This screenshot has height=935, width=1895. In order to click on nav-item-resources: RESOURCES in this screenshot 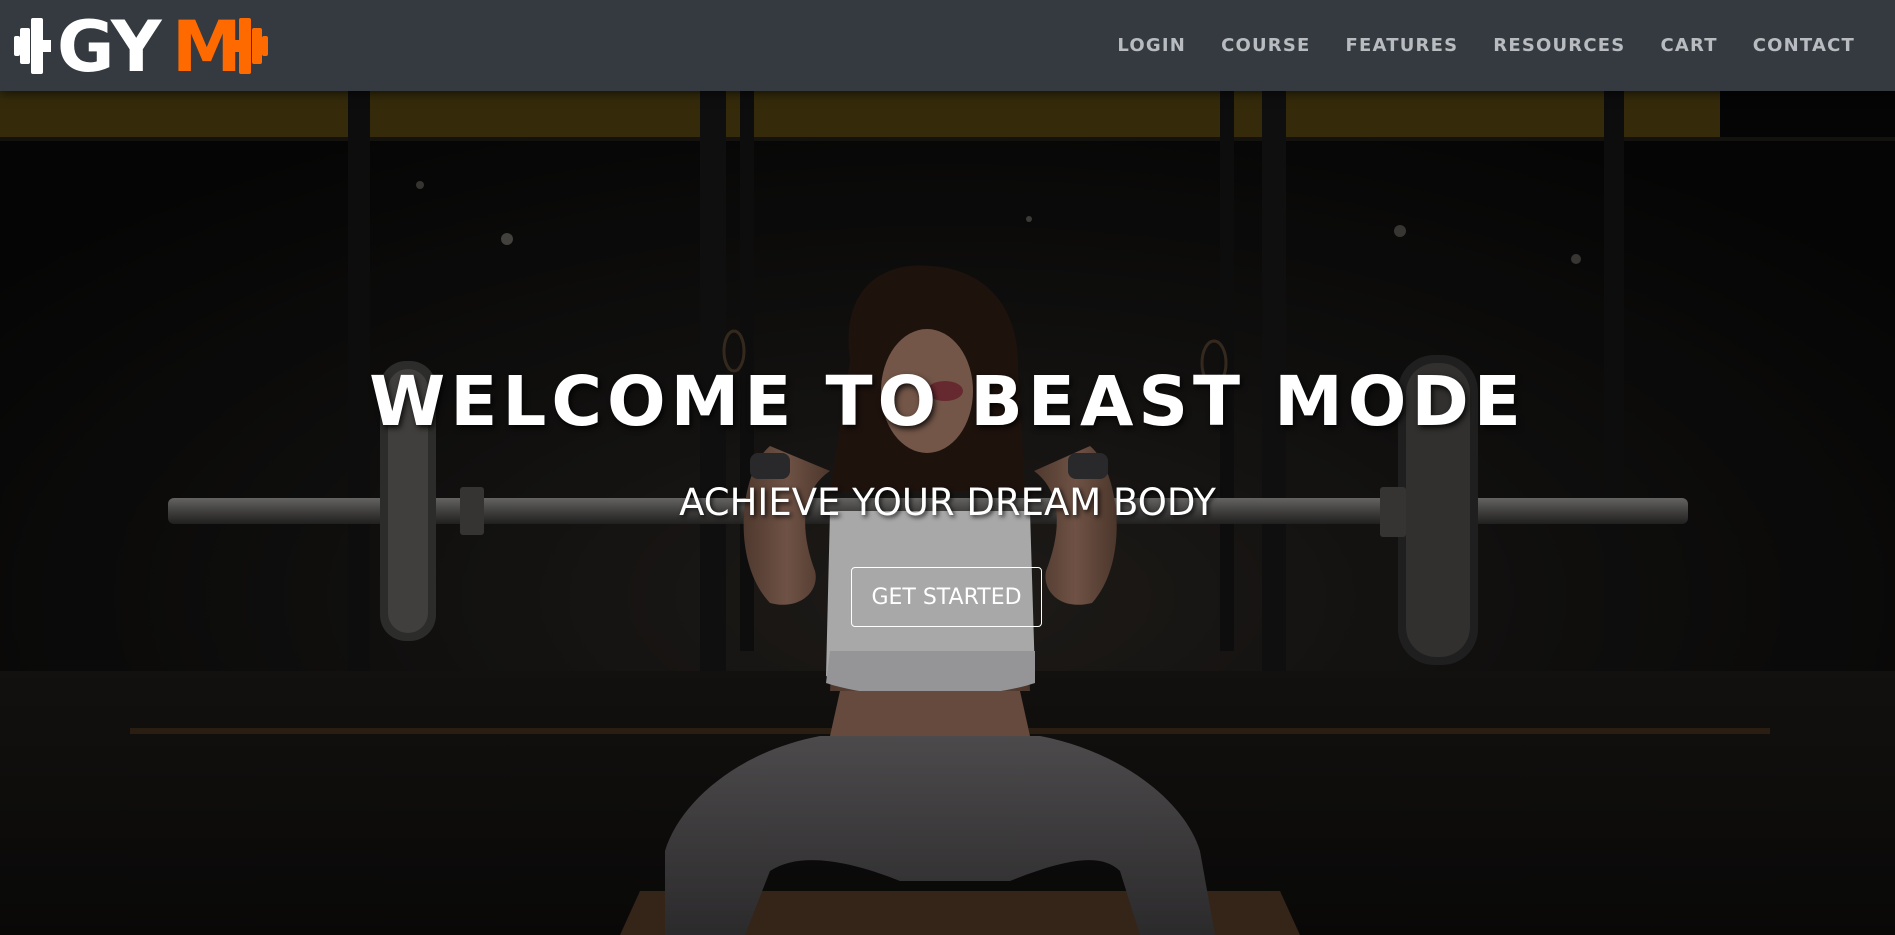, I will do `click(1559, 45)`.